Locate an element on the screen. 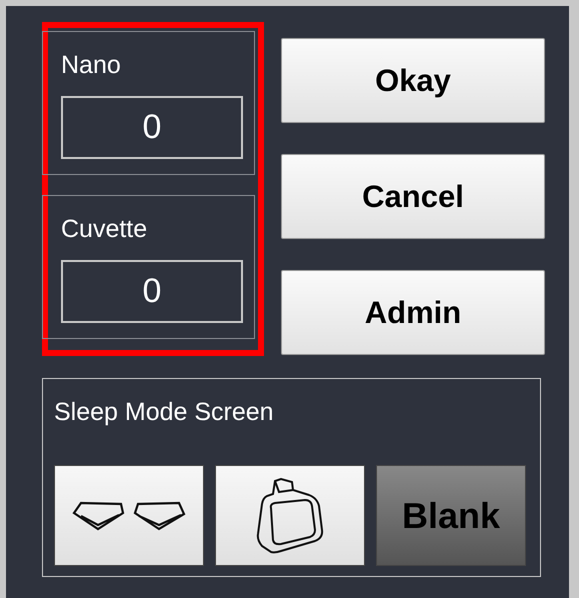 This screenshot has width=579, height=598. counter-label: Cuvette is located at coordinates (104, 229).